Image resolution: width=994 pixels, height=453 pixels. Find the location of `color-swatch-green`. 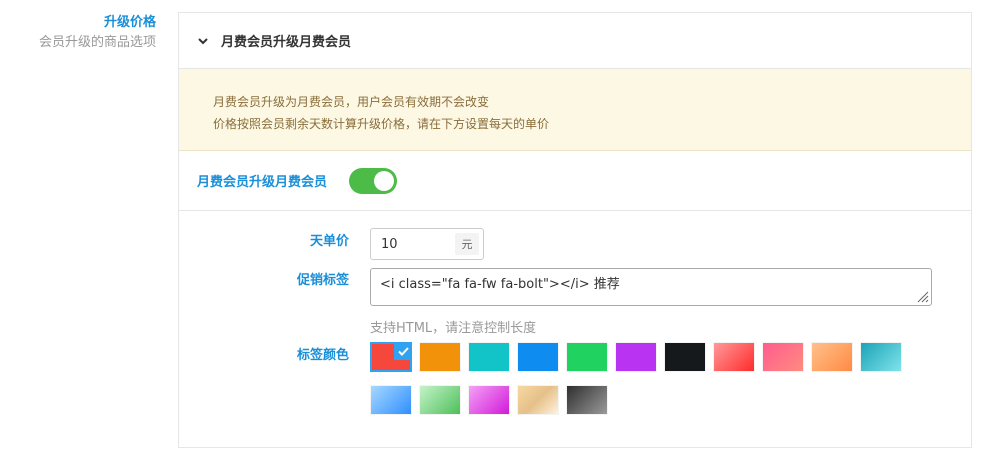

color-swatch-green is located at coordinates (587, 357).